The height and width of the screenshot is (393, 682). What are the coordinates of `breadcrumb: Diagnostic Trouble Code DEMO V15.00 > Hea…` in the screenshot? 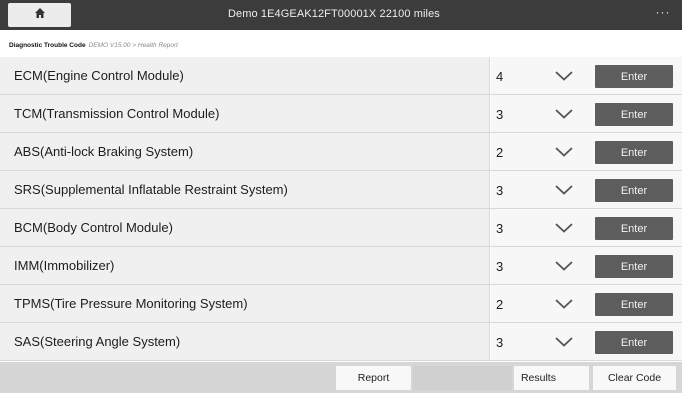 It's located at (93, 45).